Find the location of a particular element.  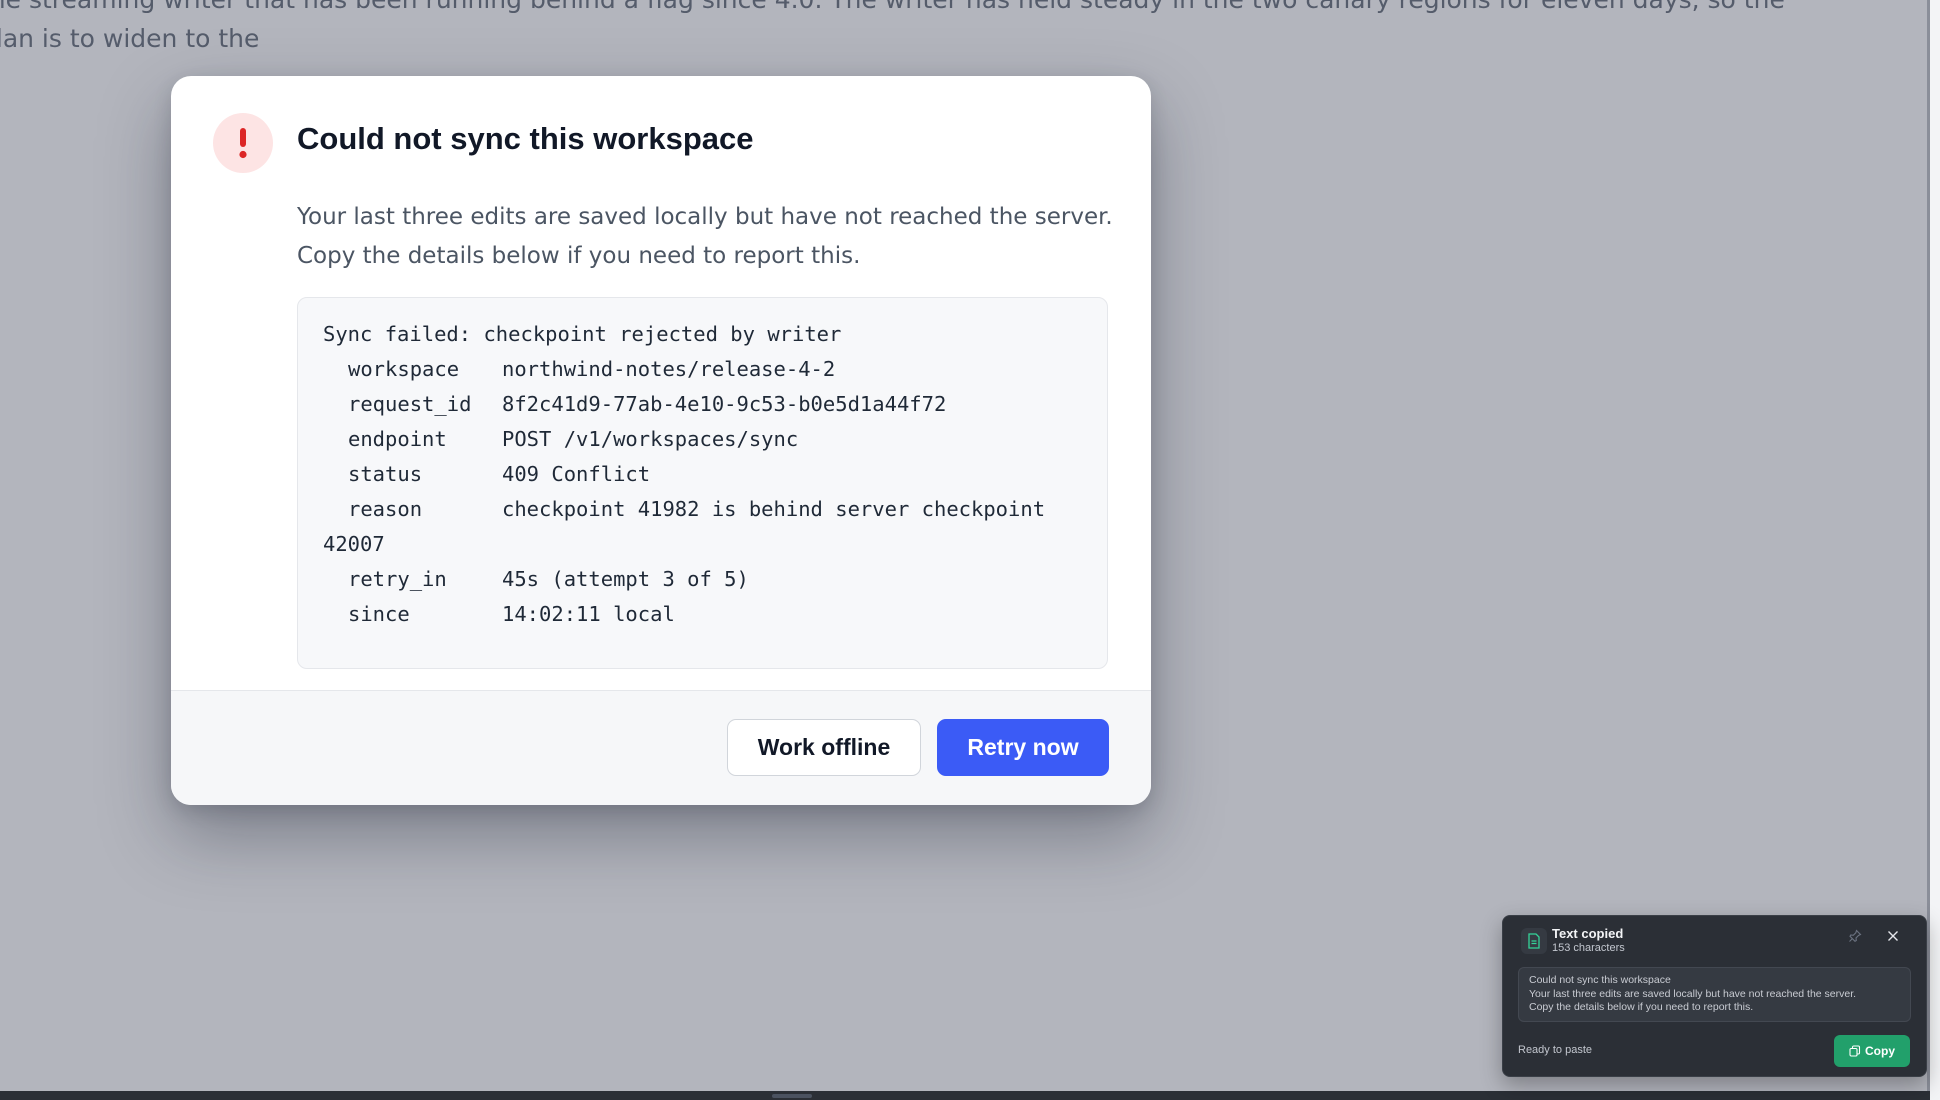

bottom-bar-handle is located at coordinates (792, 1096).